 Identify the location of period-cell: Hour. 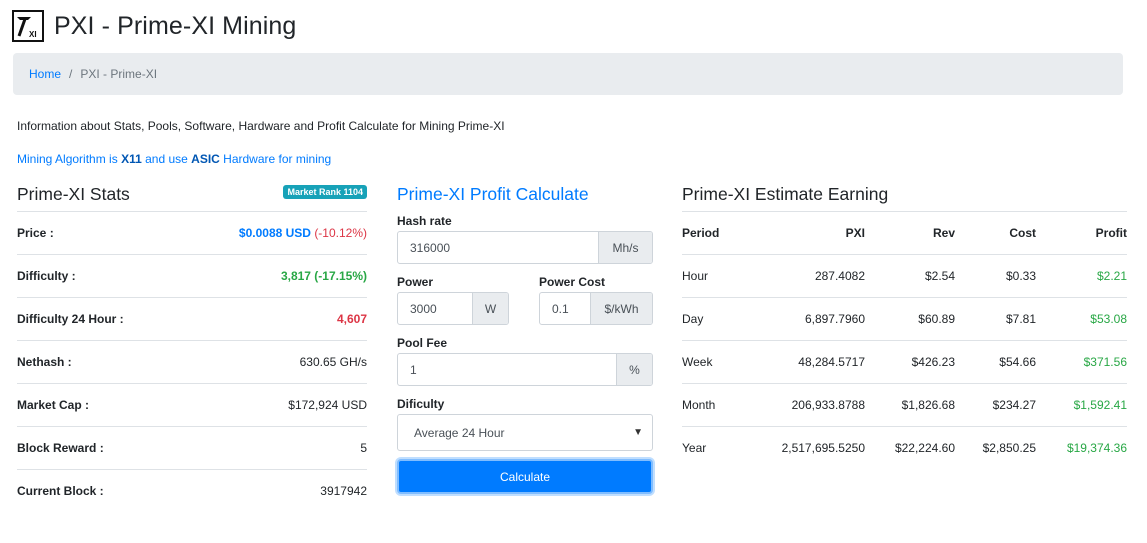
(695, 276).